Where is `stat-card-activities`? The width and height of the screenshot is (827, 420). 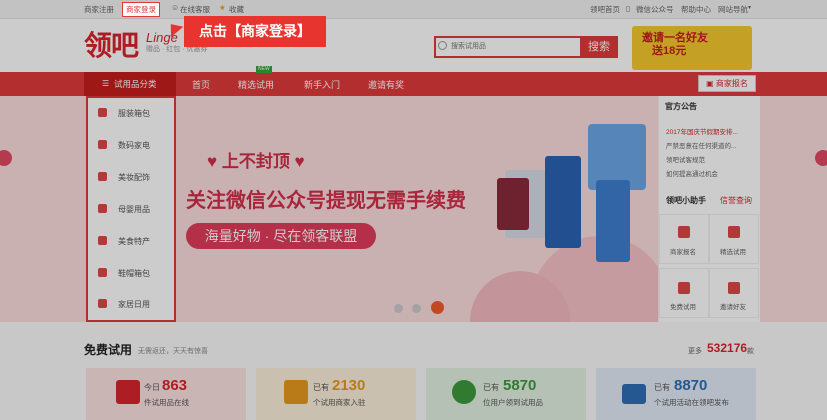
stat-card-activities is located at coordinates (676, 394).